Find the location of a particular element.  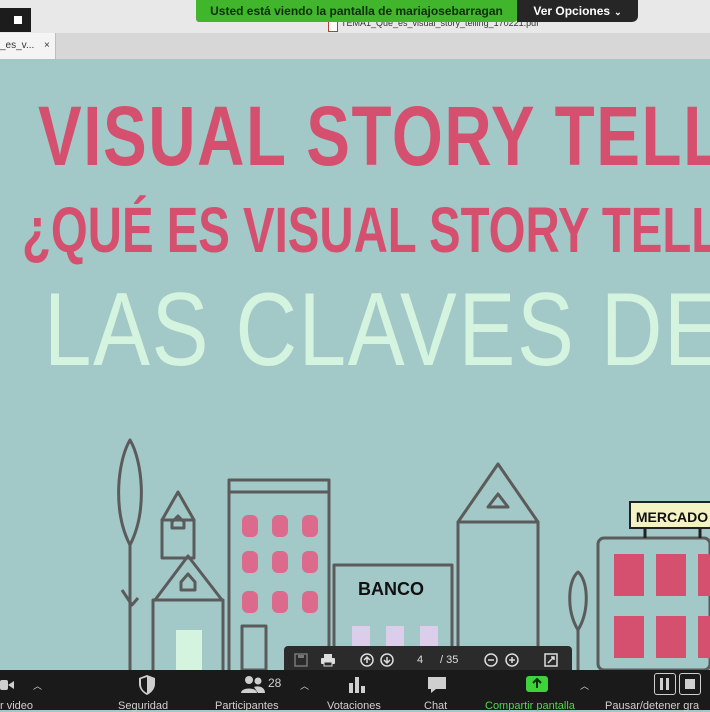

market-sign: MERCADO is located at coordinates (672, 517).